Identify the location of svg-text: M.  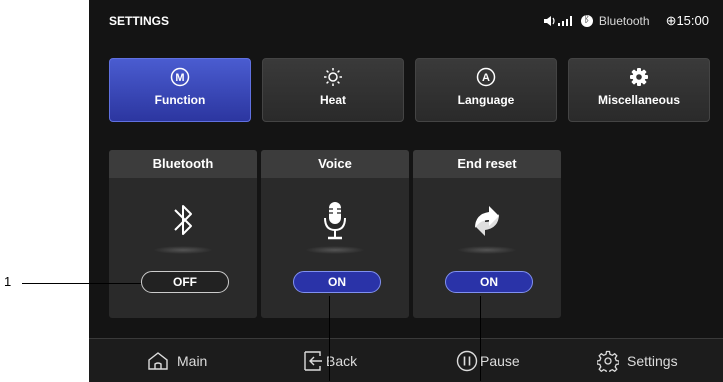
(179, 78).